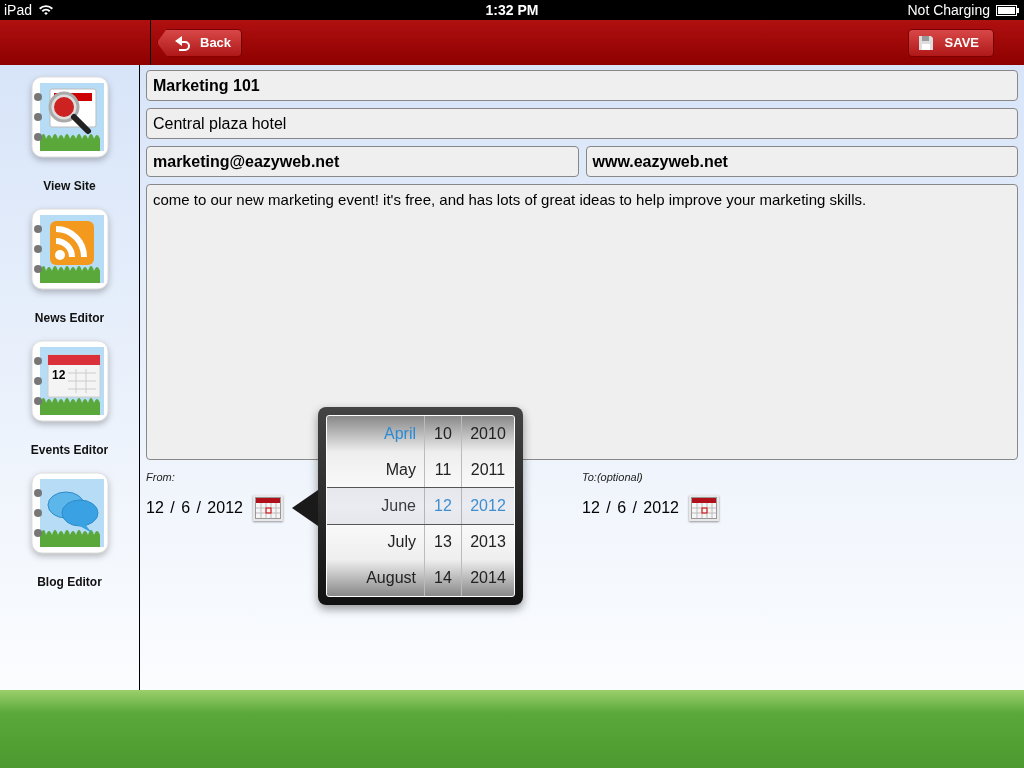  What do you see at coordinates (630, 508) in the screenshot?
I see `end-date-value: 12 / 6 / 2012` at bounding box center [630, 508].